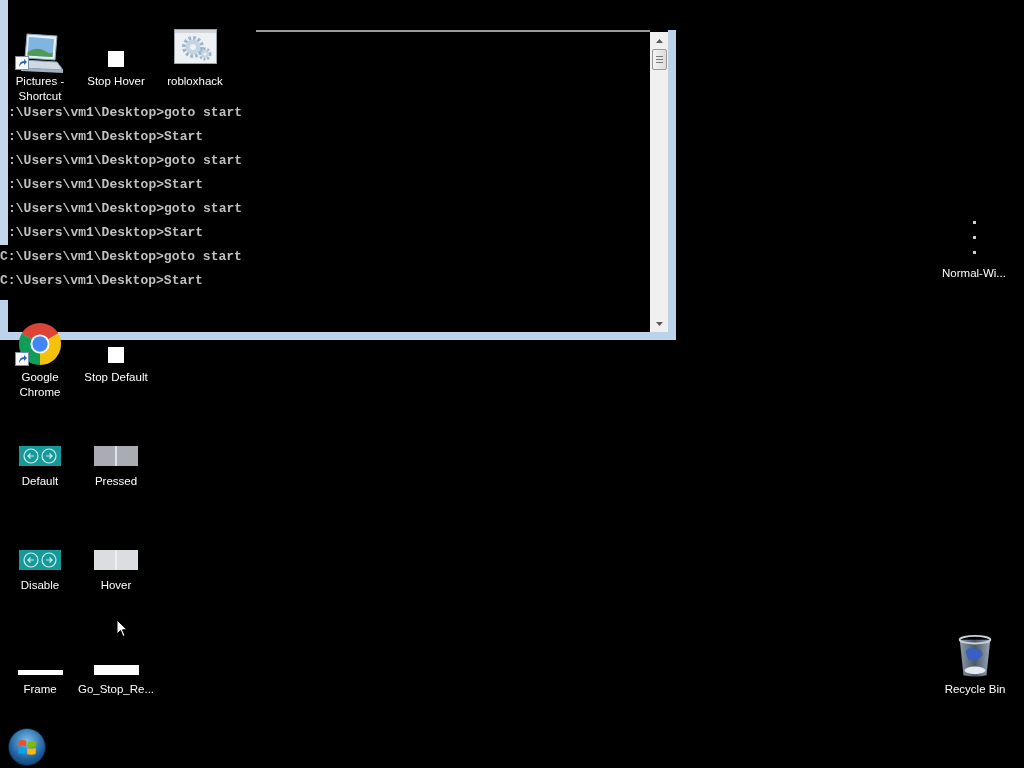 The image size is (1024, 768). Describe the element at coordinates (659, 323) in the screenshot. I see `caret-down-icon` at that location.